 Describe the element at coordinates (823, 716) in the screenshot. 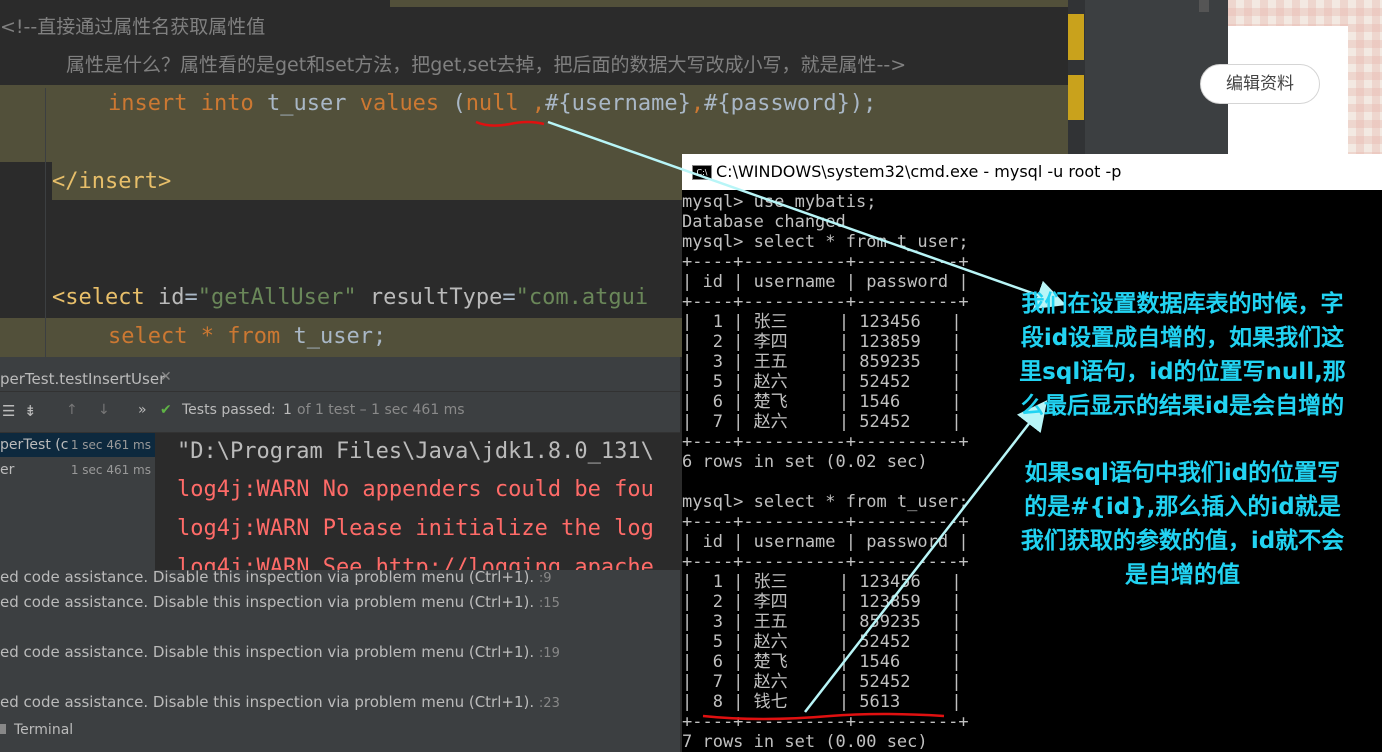

I see `row8-underline` at that location.